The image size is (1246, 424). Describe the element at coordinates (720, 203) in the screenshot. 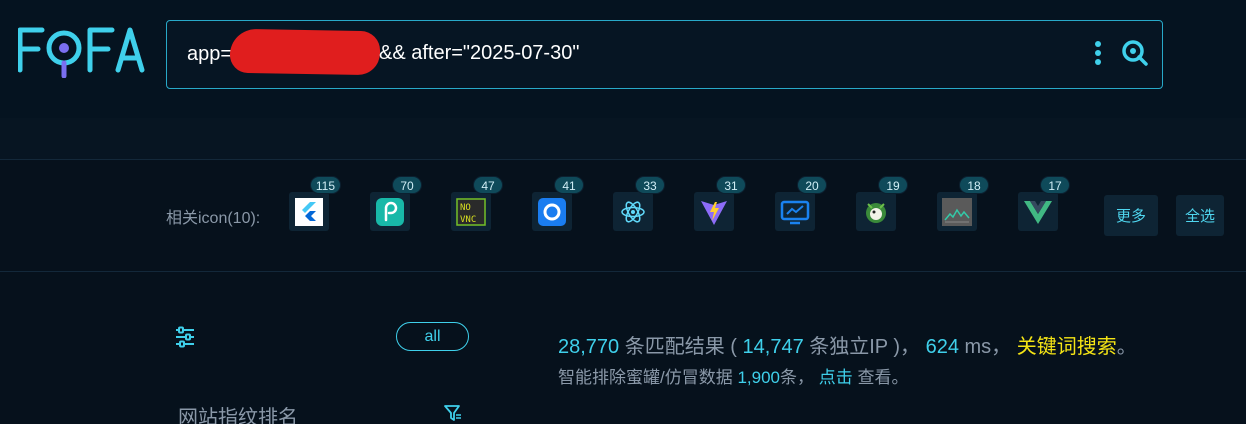

I see `vite-icon: 31` at that location.